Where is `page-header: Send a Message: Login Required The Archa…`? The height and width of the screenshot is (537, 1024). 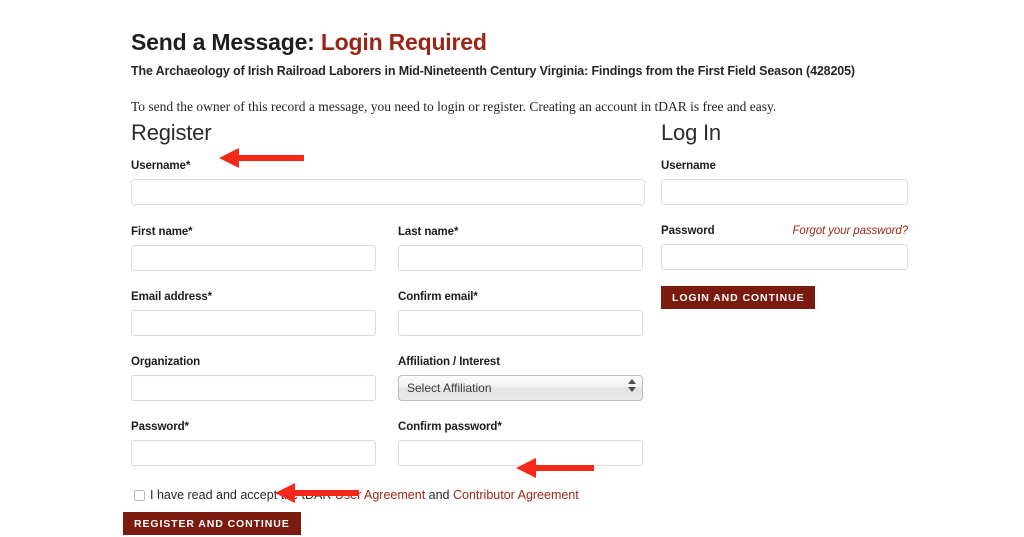 page-header: Send a Message: Login Required The Archa… is located at coordinates (531, 53).